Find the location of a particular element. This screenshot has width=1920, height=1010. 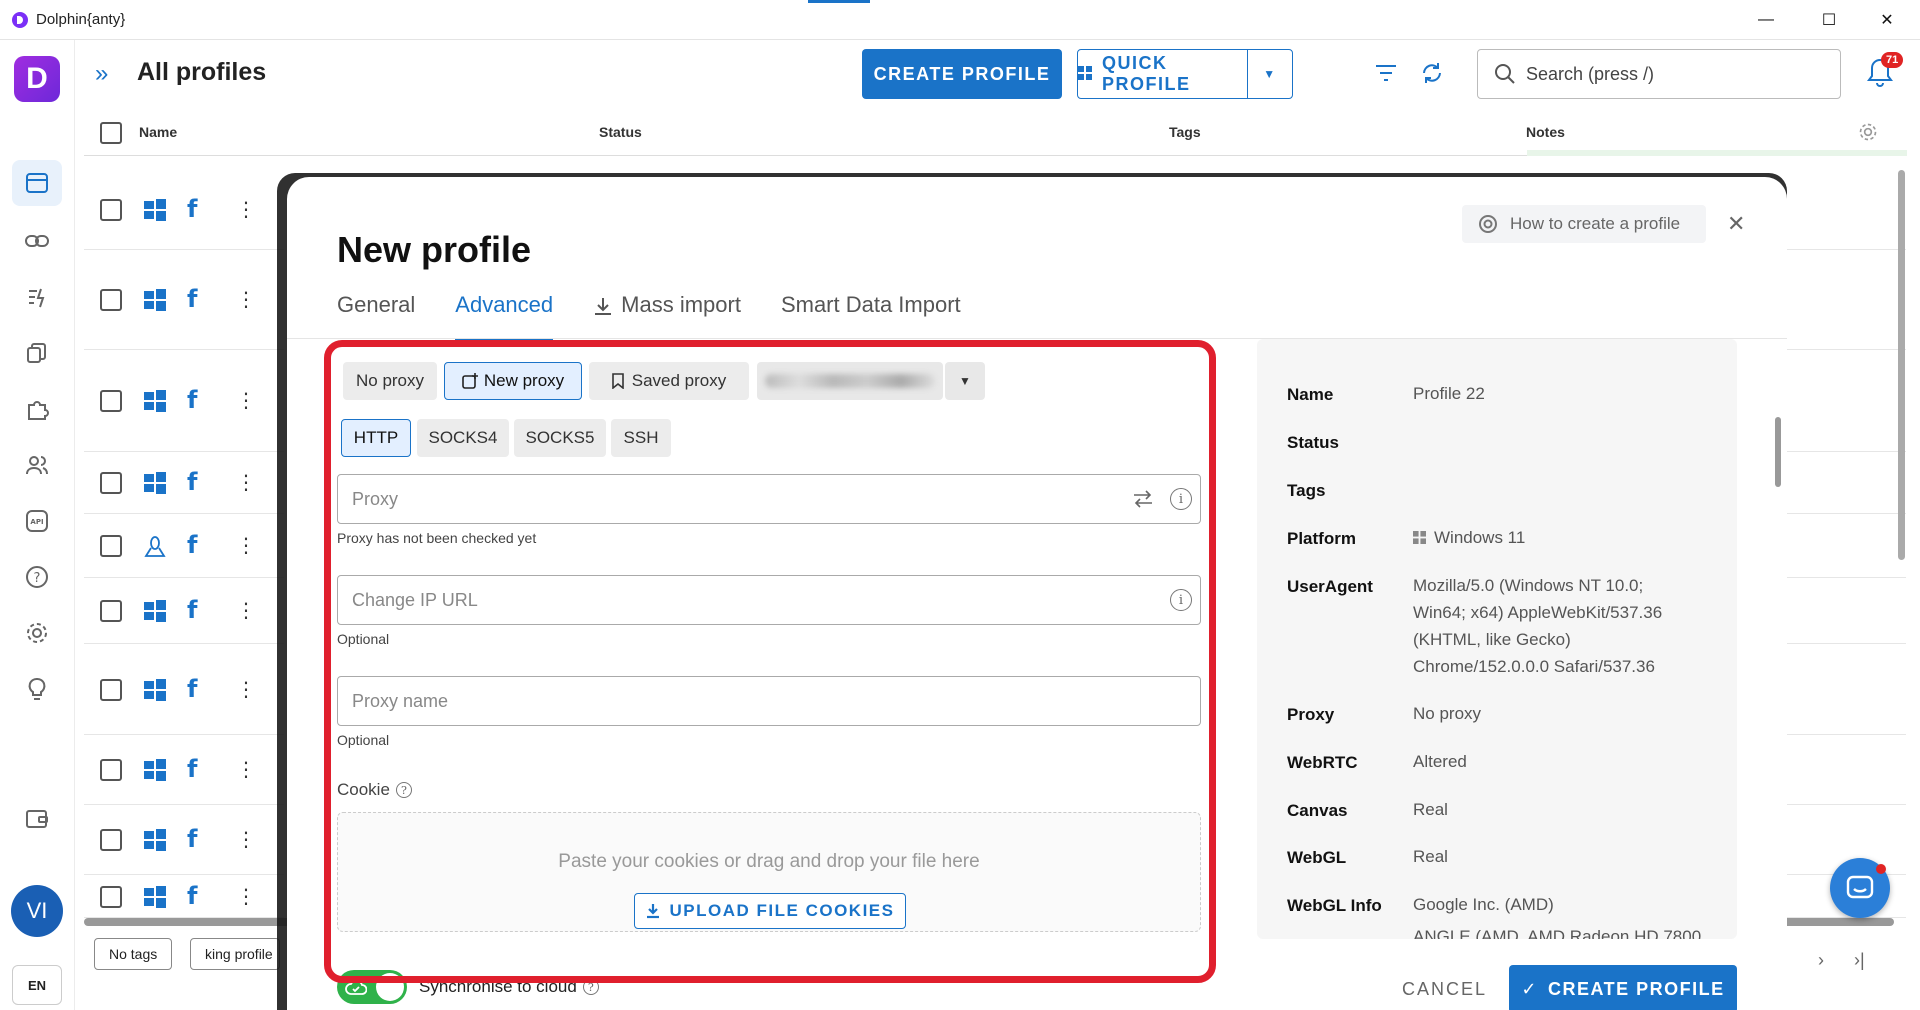

api-icon: API is located at coordinates (37, 521).